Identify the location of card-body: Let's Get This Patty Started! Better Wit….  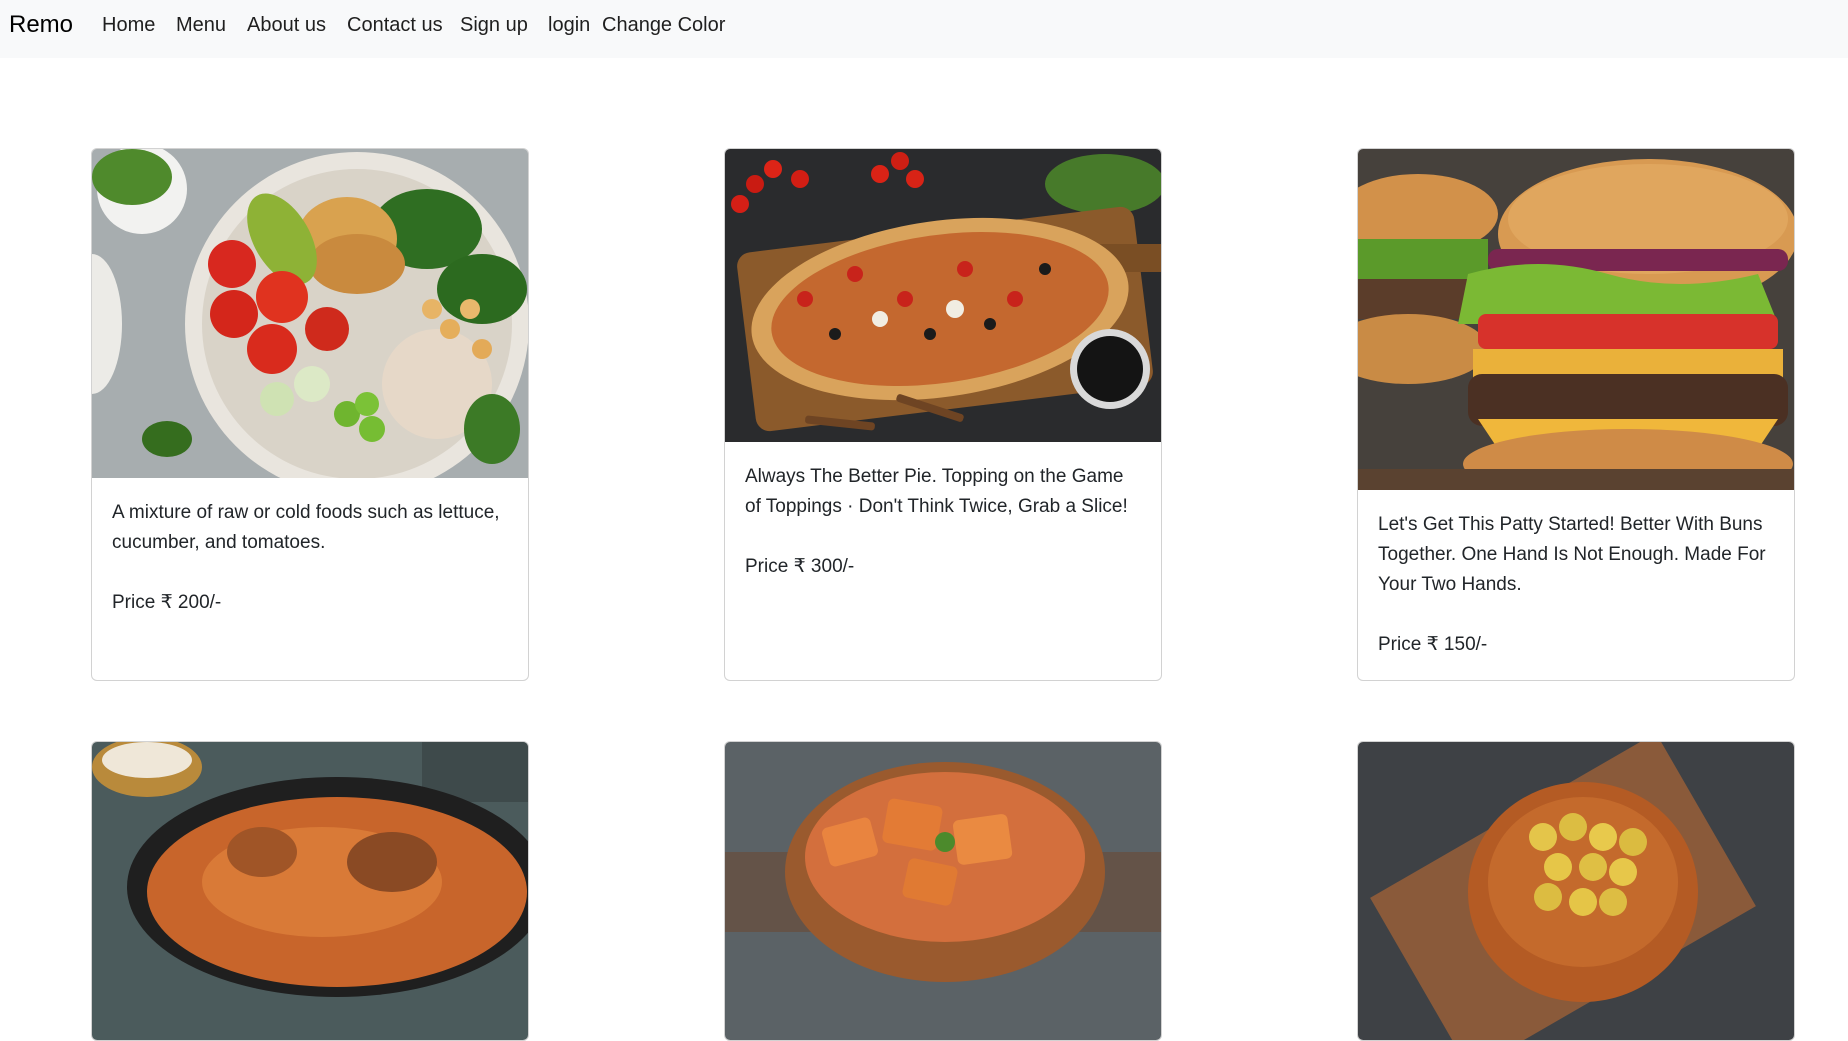
(1576, 575).